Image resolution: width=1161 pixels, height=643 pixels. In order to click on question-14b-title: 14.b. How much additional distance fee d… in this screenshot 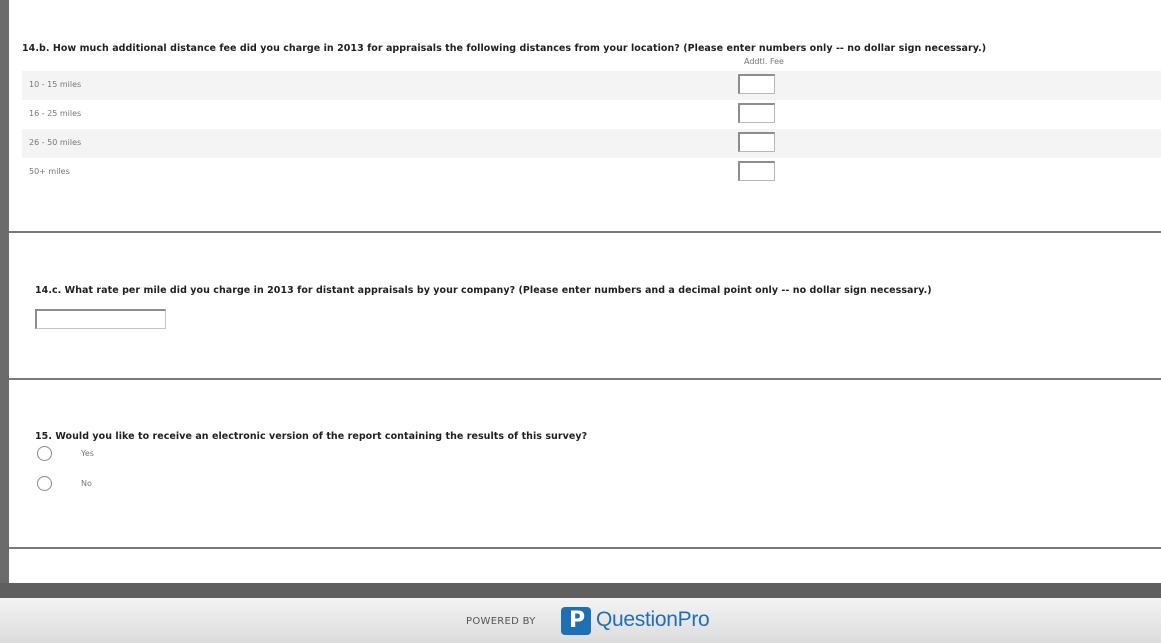, I will do `click(504, 48)`.